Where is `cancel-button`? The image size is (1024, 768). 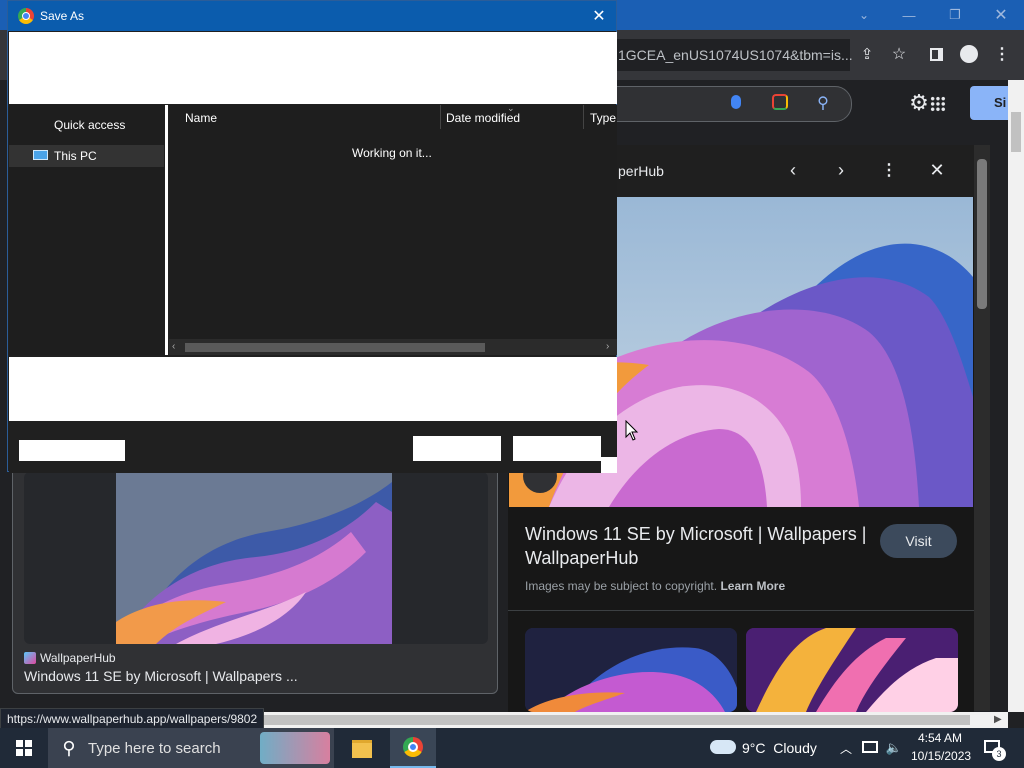 cancel-button is located at coordinates (557, 448).